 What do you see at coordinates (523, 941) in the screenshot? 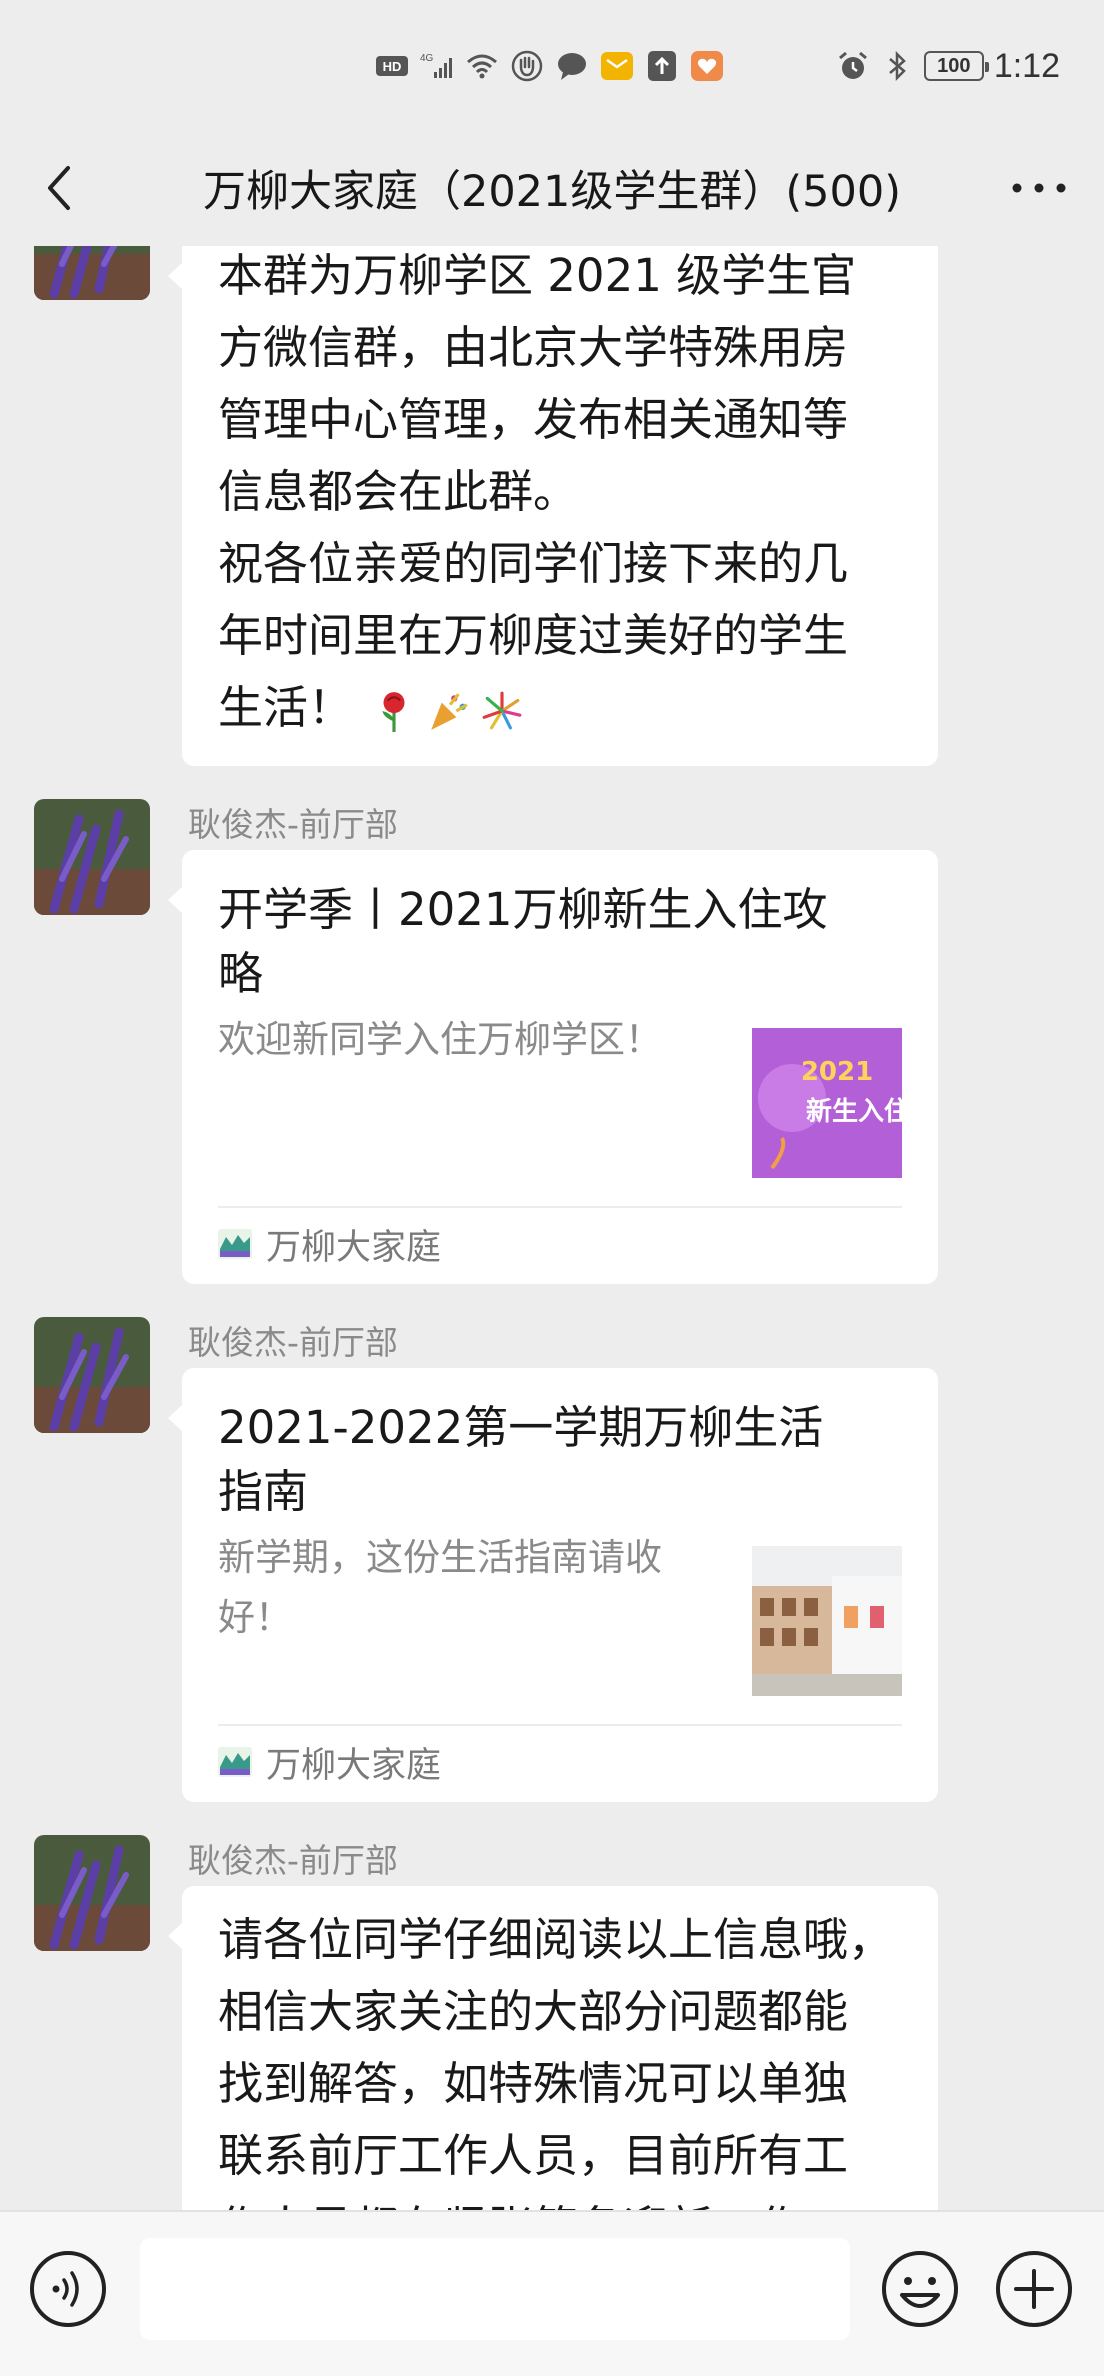
I see `link-card-title: 开学季丨2021万柳新生入住攻 略` at bounding box center [523, 941].